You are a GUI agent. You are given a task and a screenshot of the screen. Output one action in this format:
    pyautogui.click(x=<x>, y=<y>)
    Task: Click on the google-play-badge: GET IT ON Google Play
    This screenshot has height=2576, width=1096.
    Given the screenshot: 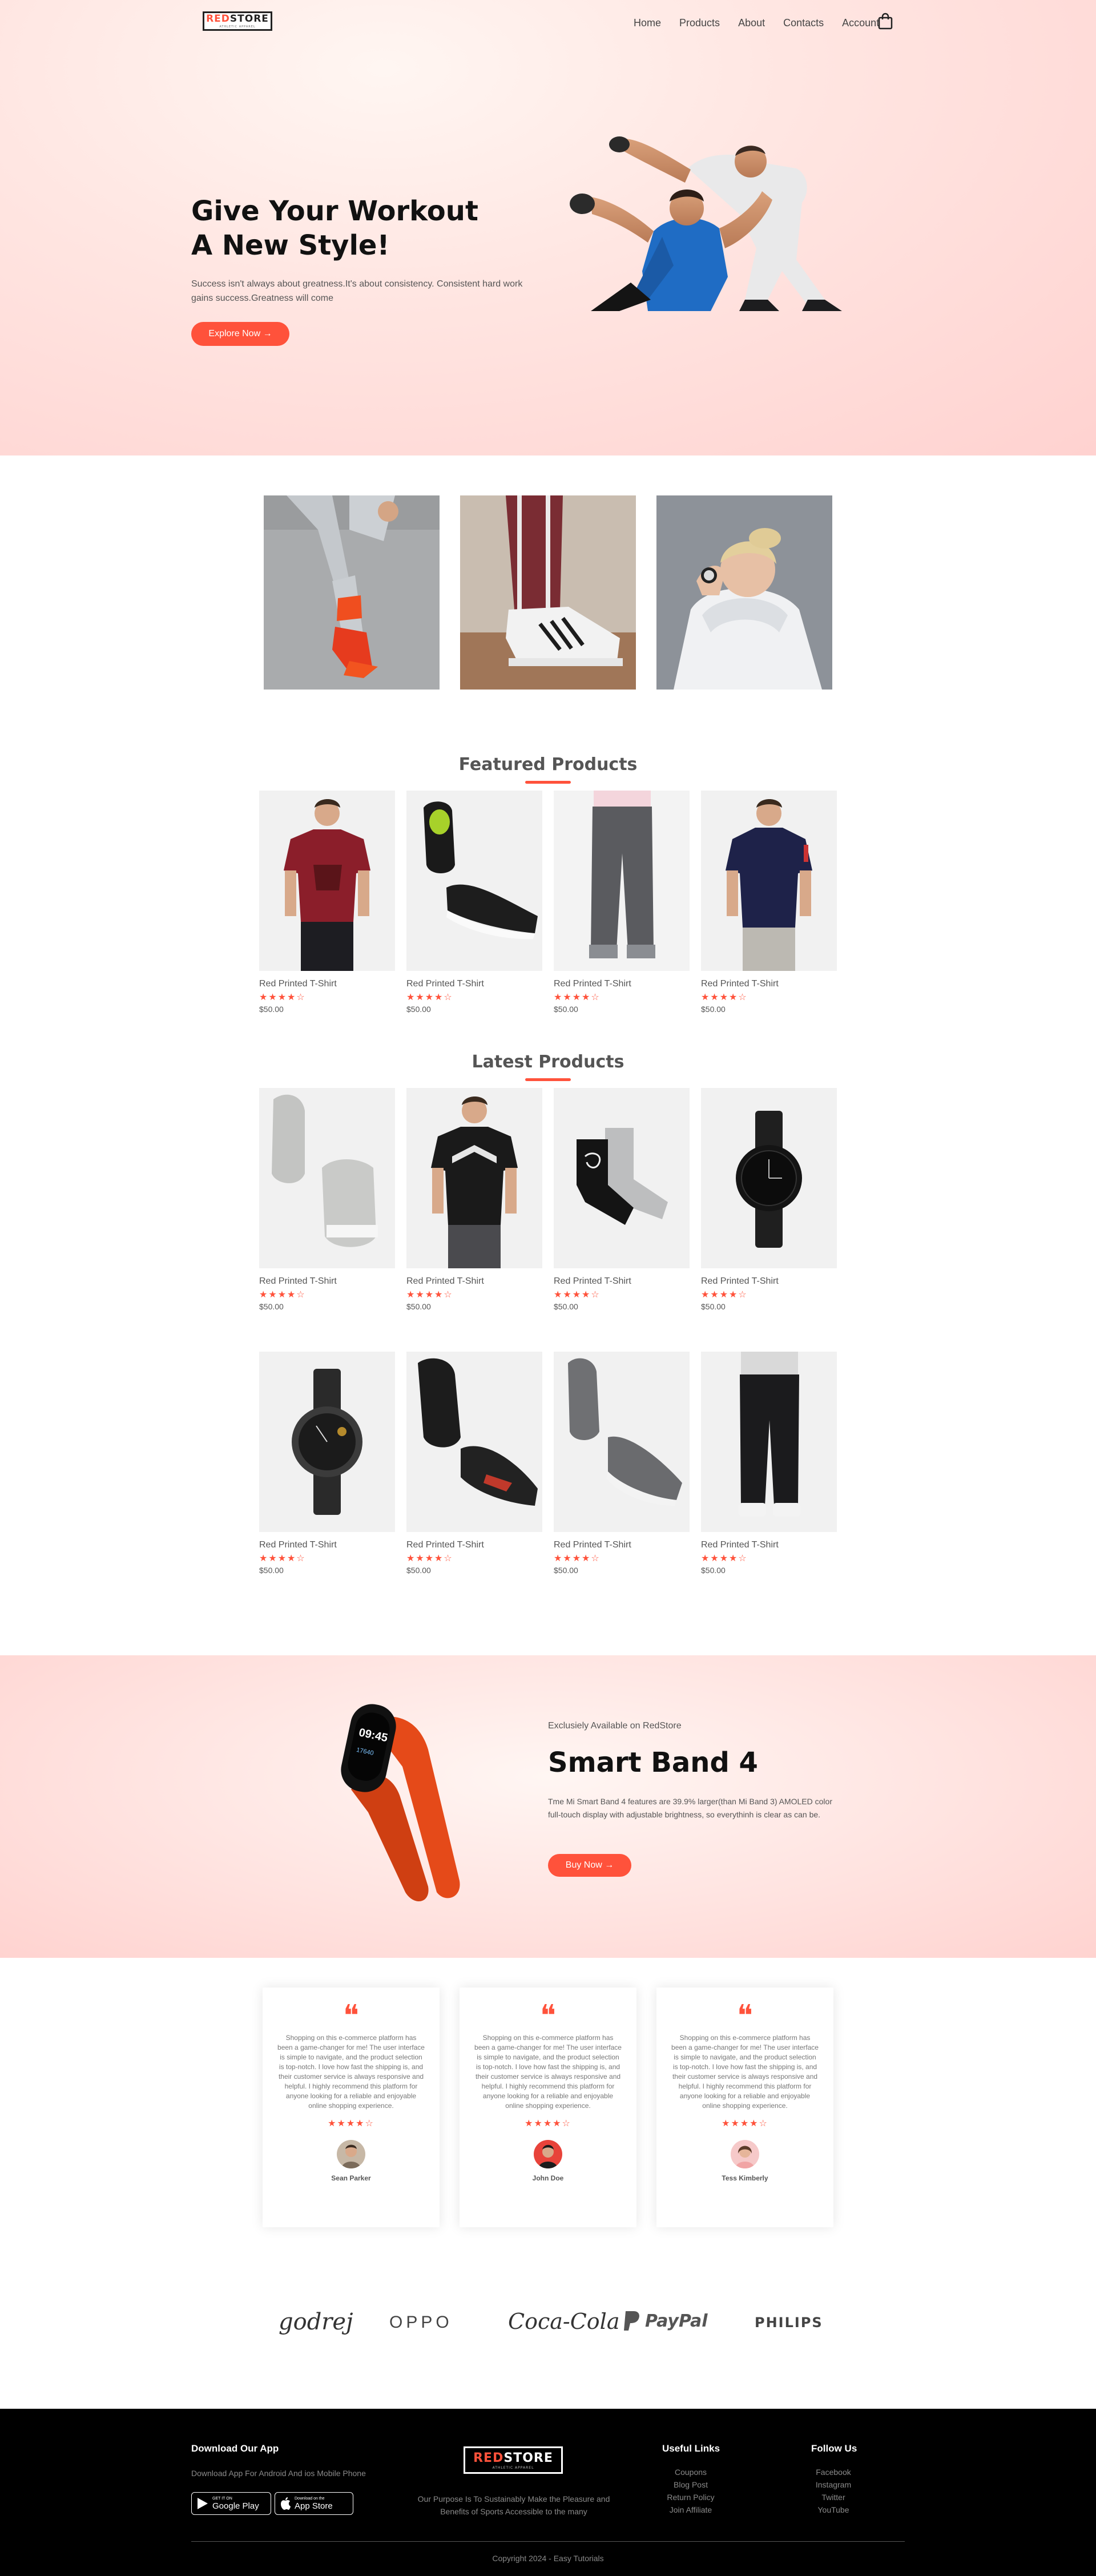 What is the action you would take?
    pyautogui.click(x=231, y=2504)
    